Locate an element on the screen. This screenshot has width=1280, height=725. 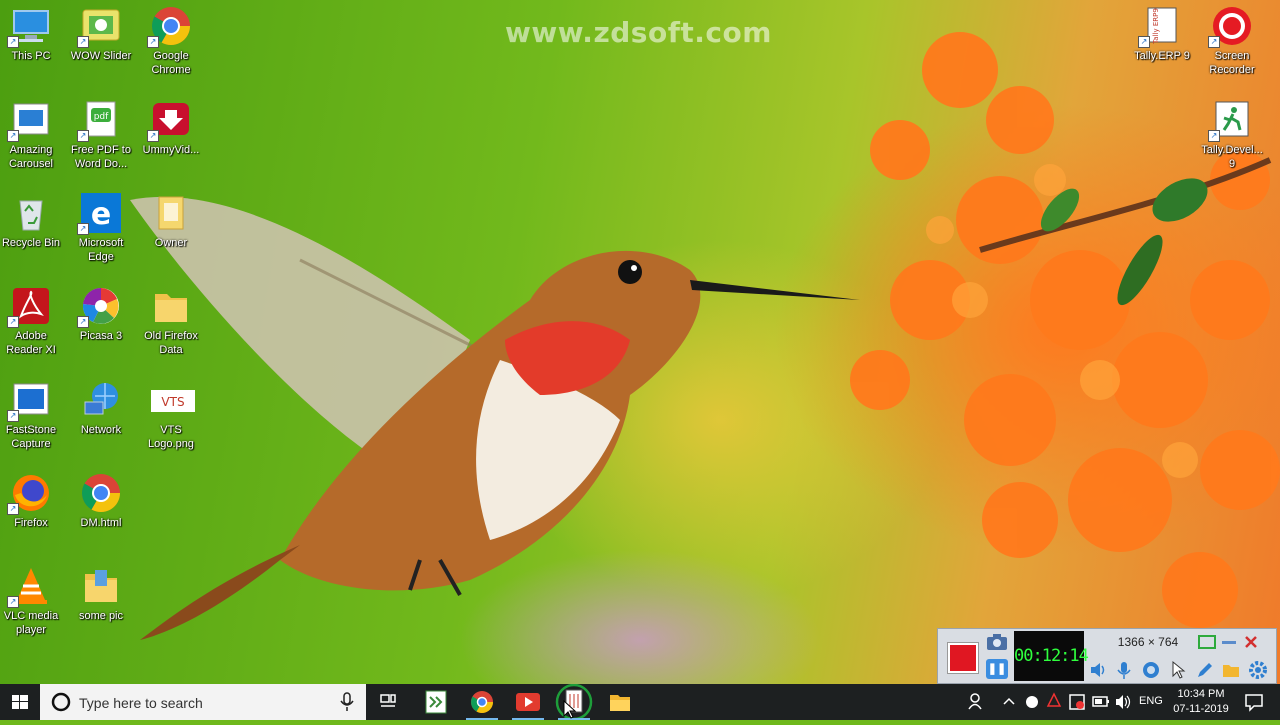
settings-gear-icon is located at coordinates (1258, 670).